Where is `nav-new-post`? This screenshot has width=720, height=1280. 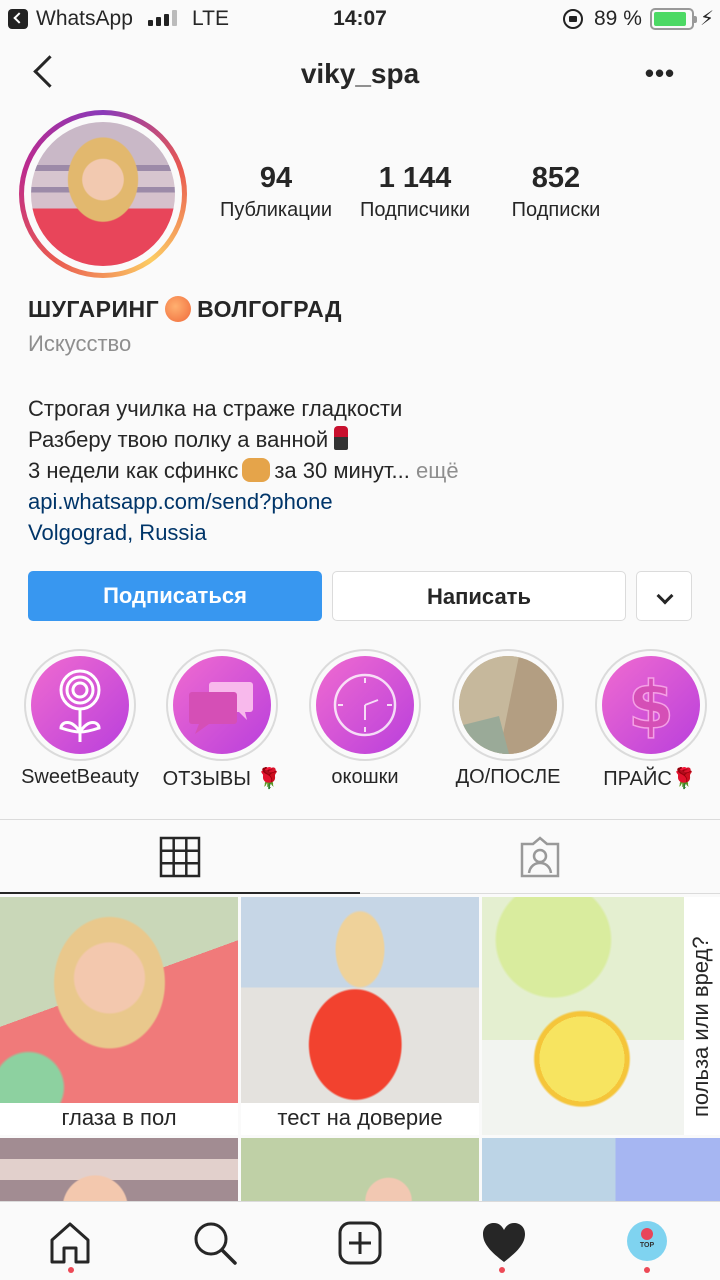 nav-new-post is located at coordinates (360, 1243).